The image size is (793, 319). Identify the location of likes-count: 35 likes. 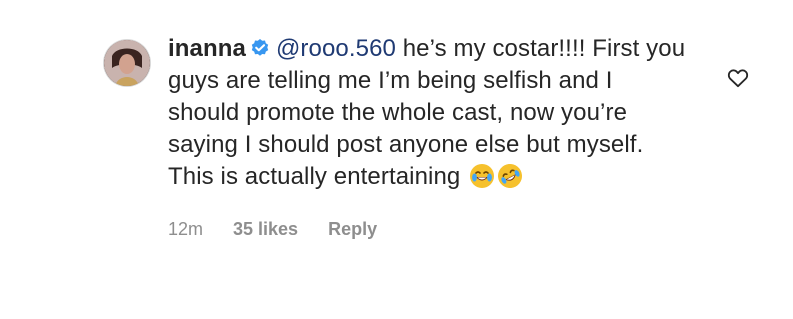
(265, 229).